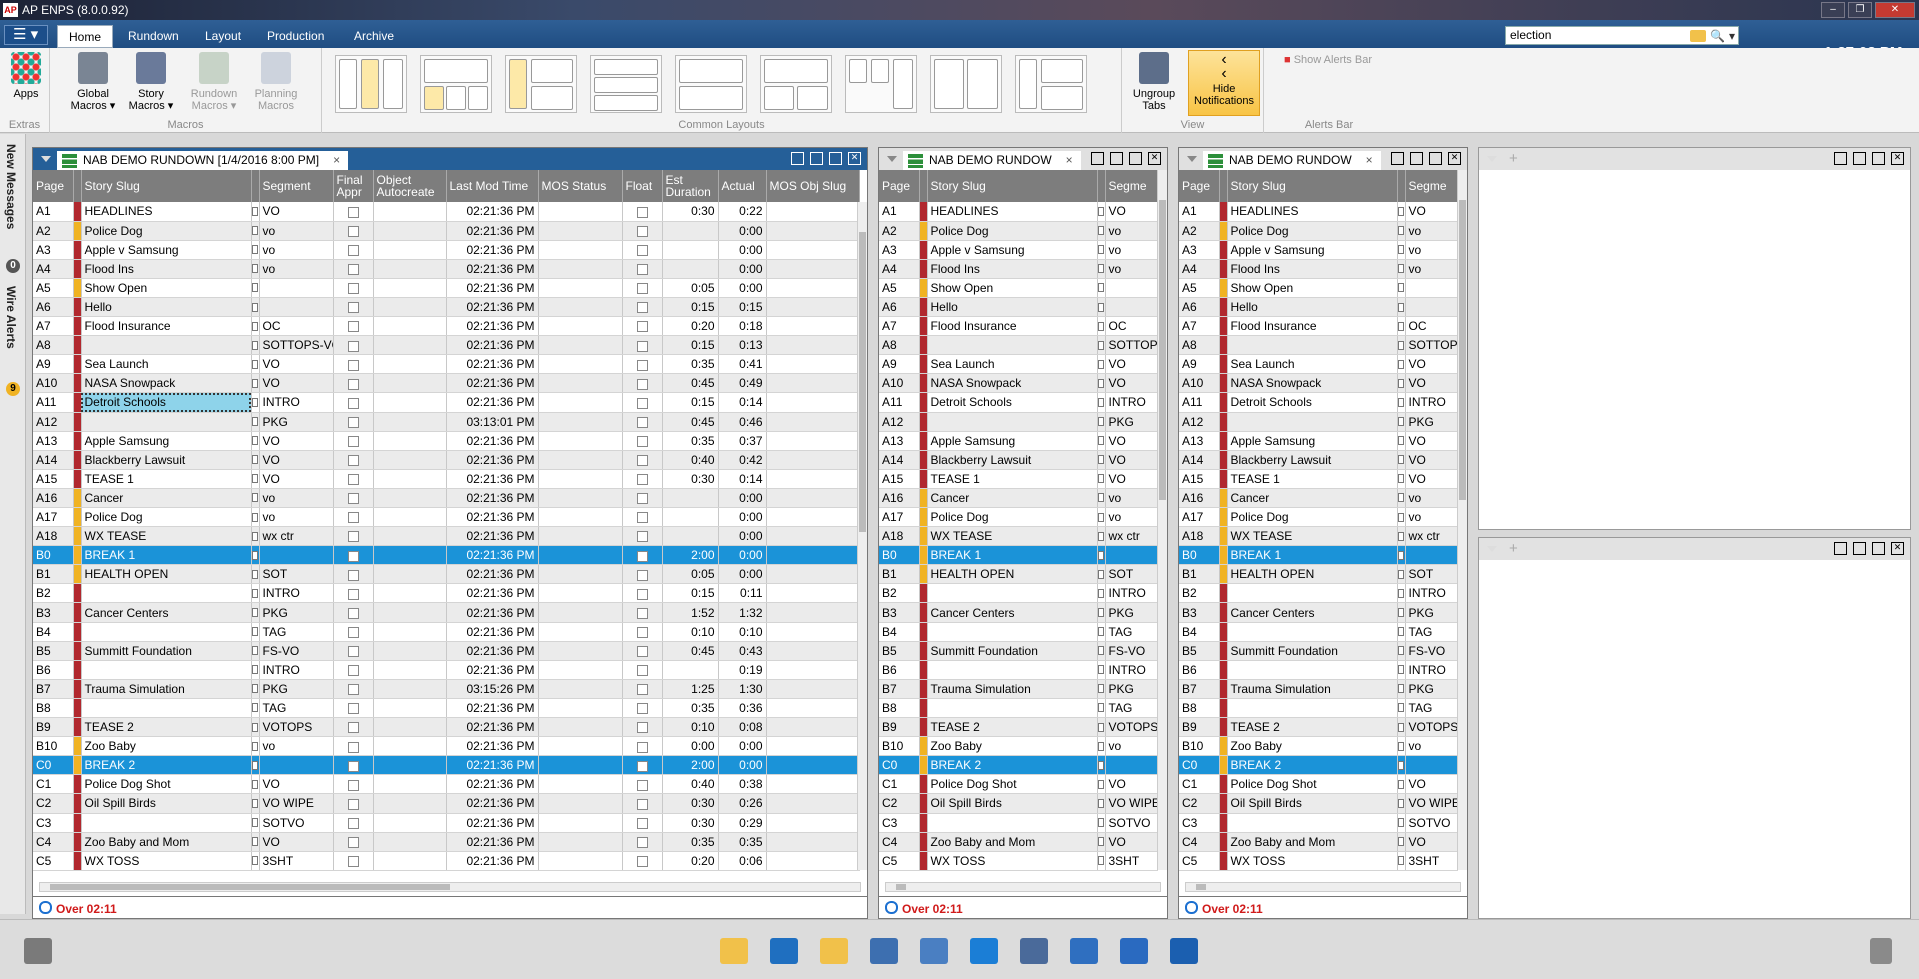 The image size is (1919, 979). I want to click on segment-cell: SOTTOPS-VO, so click(296, 345).